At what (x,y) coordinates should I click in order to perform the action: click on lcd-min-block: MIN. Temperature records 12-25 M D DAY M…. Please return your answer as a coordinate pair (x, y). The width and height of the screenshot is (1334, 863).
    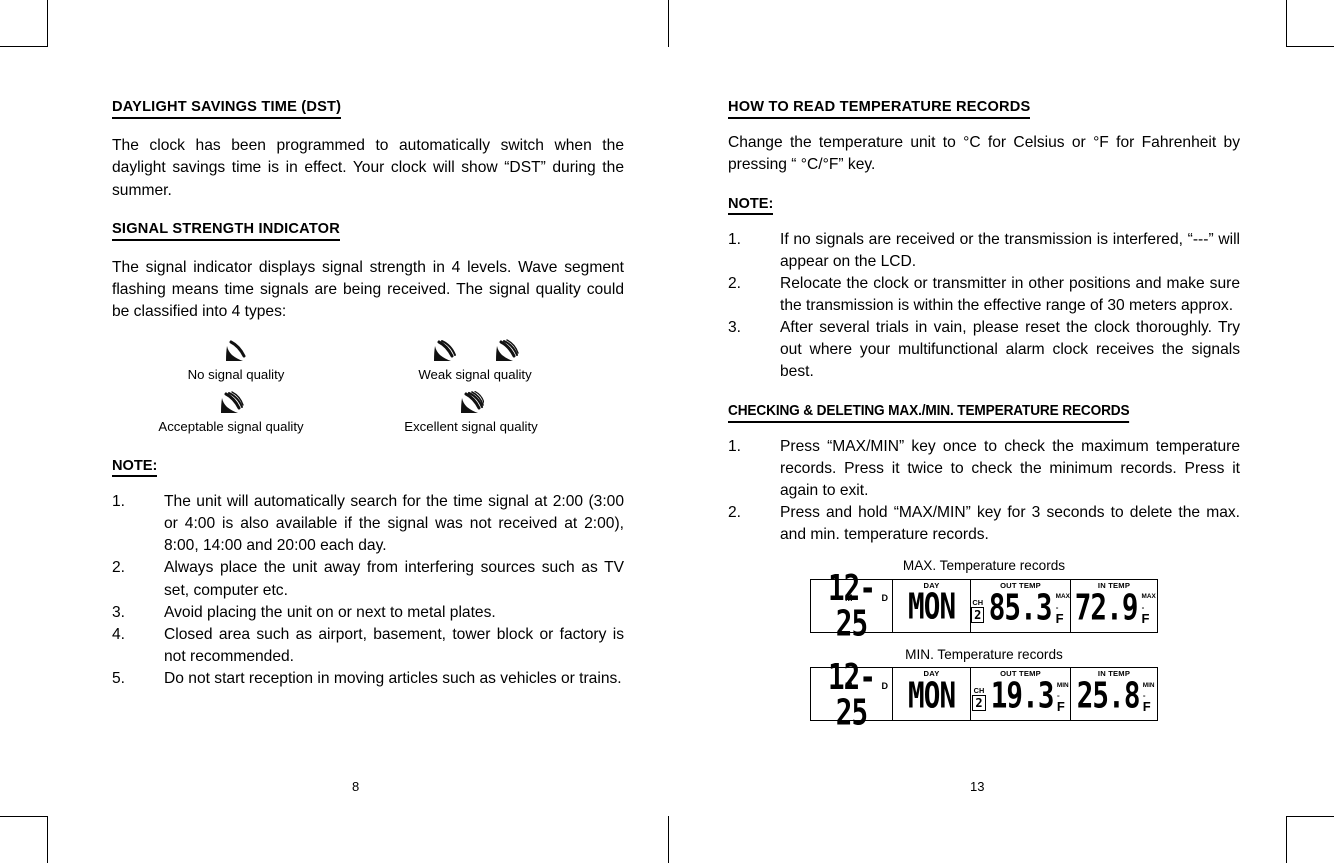
    Looking at the image, I should click on (984, 688).